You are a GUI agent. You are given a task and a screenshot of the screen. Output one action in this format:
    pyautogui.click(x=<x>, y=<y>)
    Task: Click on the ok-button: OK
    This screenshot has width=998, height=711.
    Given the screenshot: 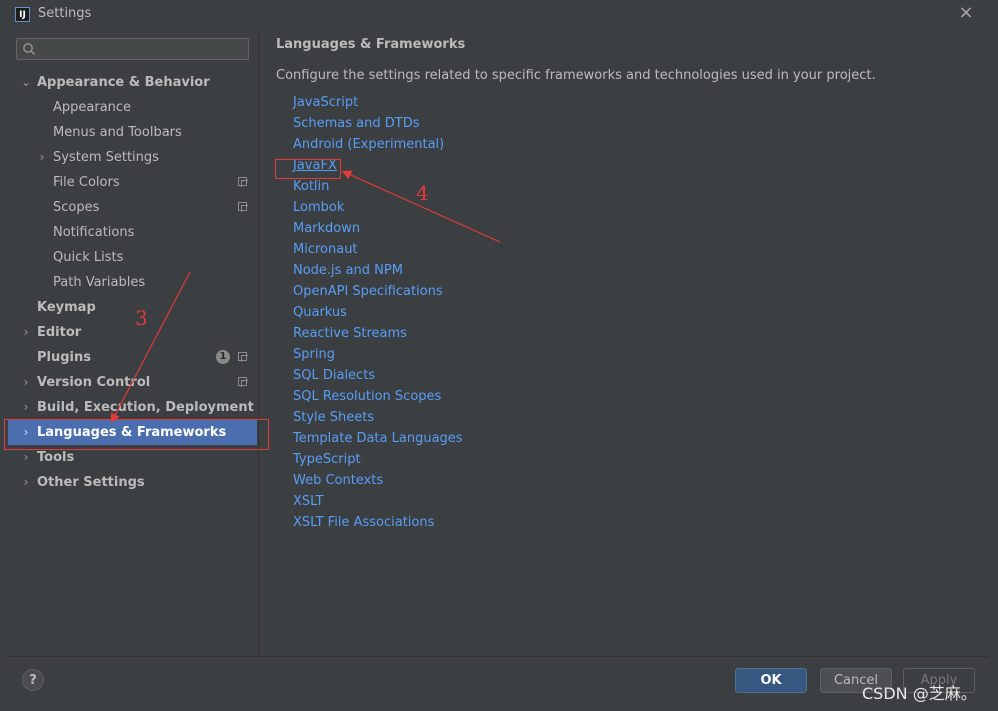 What is the action you would take?
    pyautogui.click(x=771, y=680)
    